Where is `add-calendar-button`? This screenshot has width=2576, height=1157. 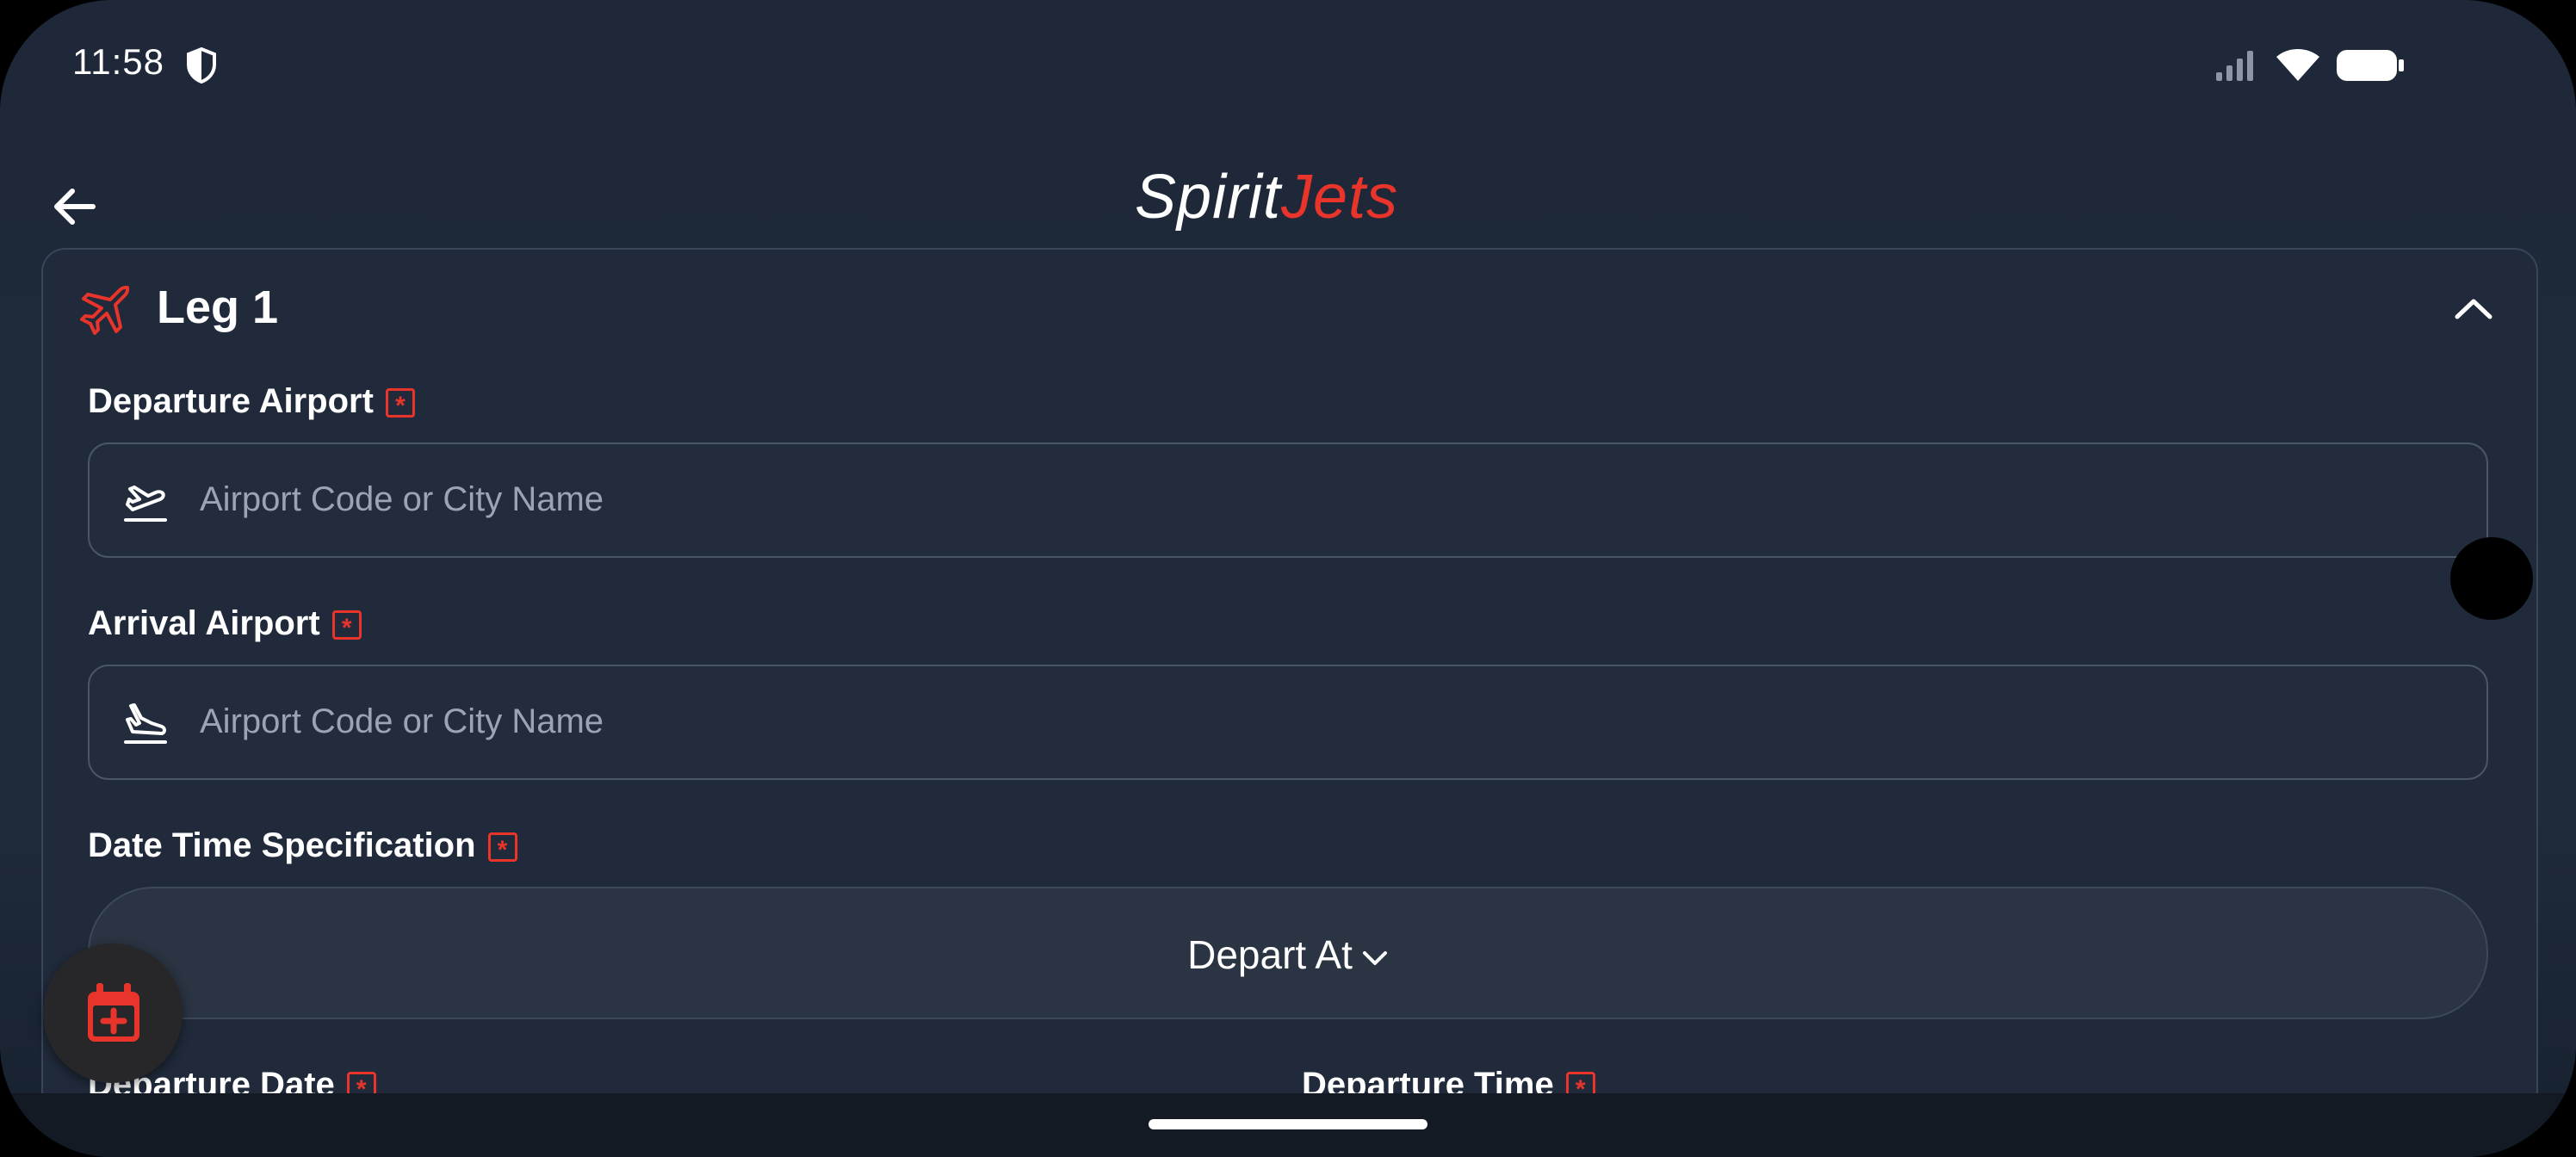 add-calendar-button is located at coordinates (113, 1013).